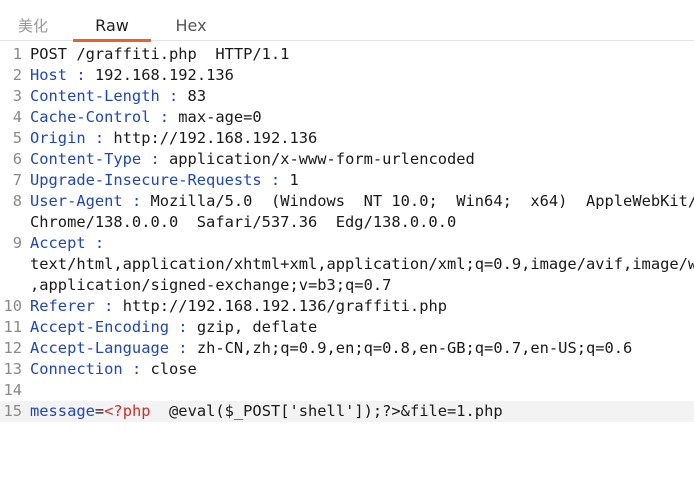 The width and height of the screenshot is (694, 483). I want to click on header-value: 192.168.192.136, so click(164, 75).